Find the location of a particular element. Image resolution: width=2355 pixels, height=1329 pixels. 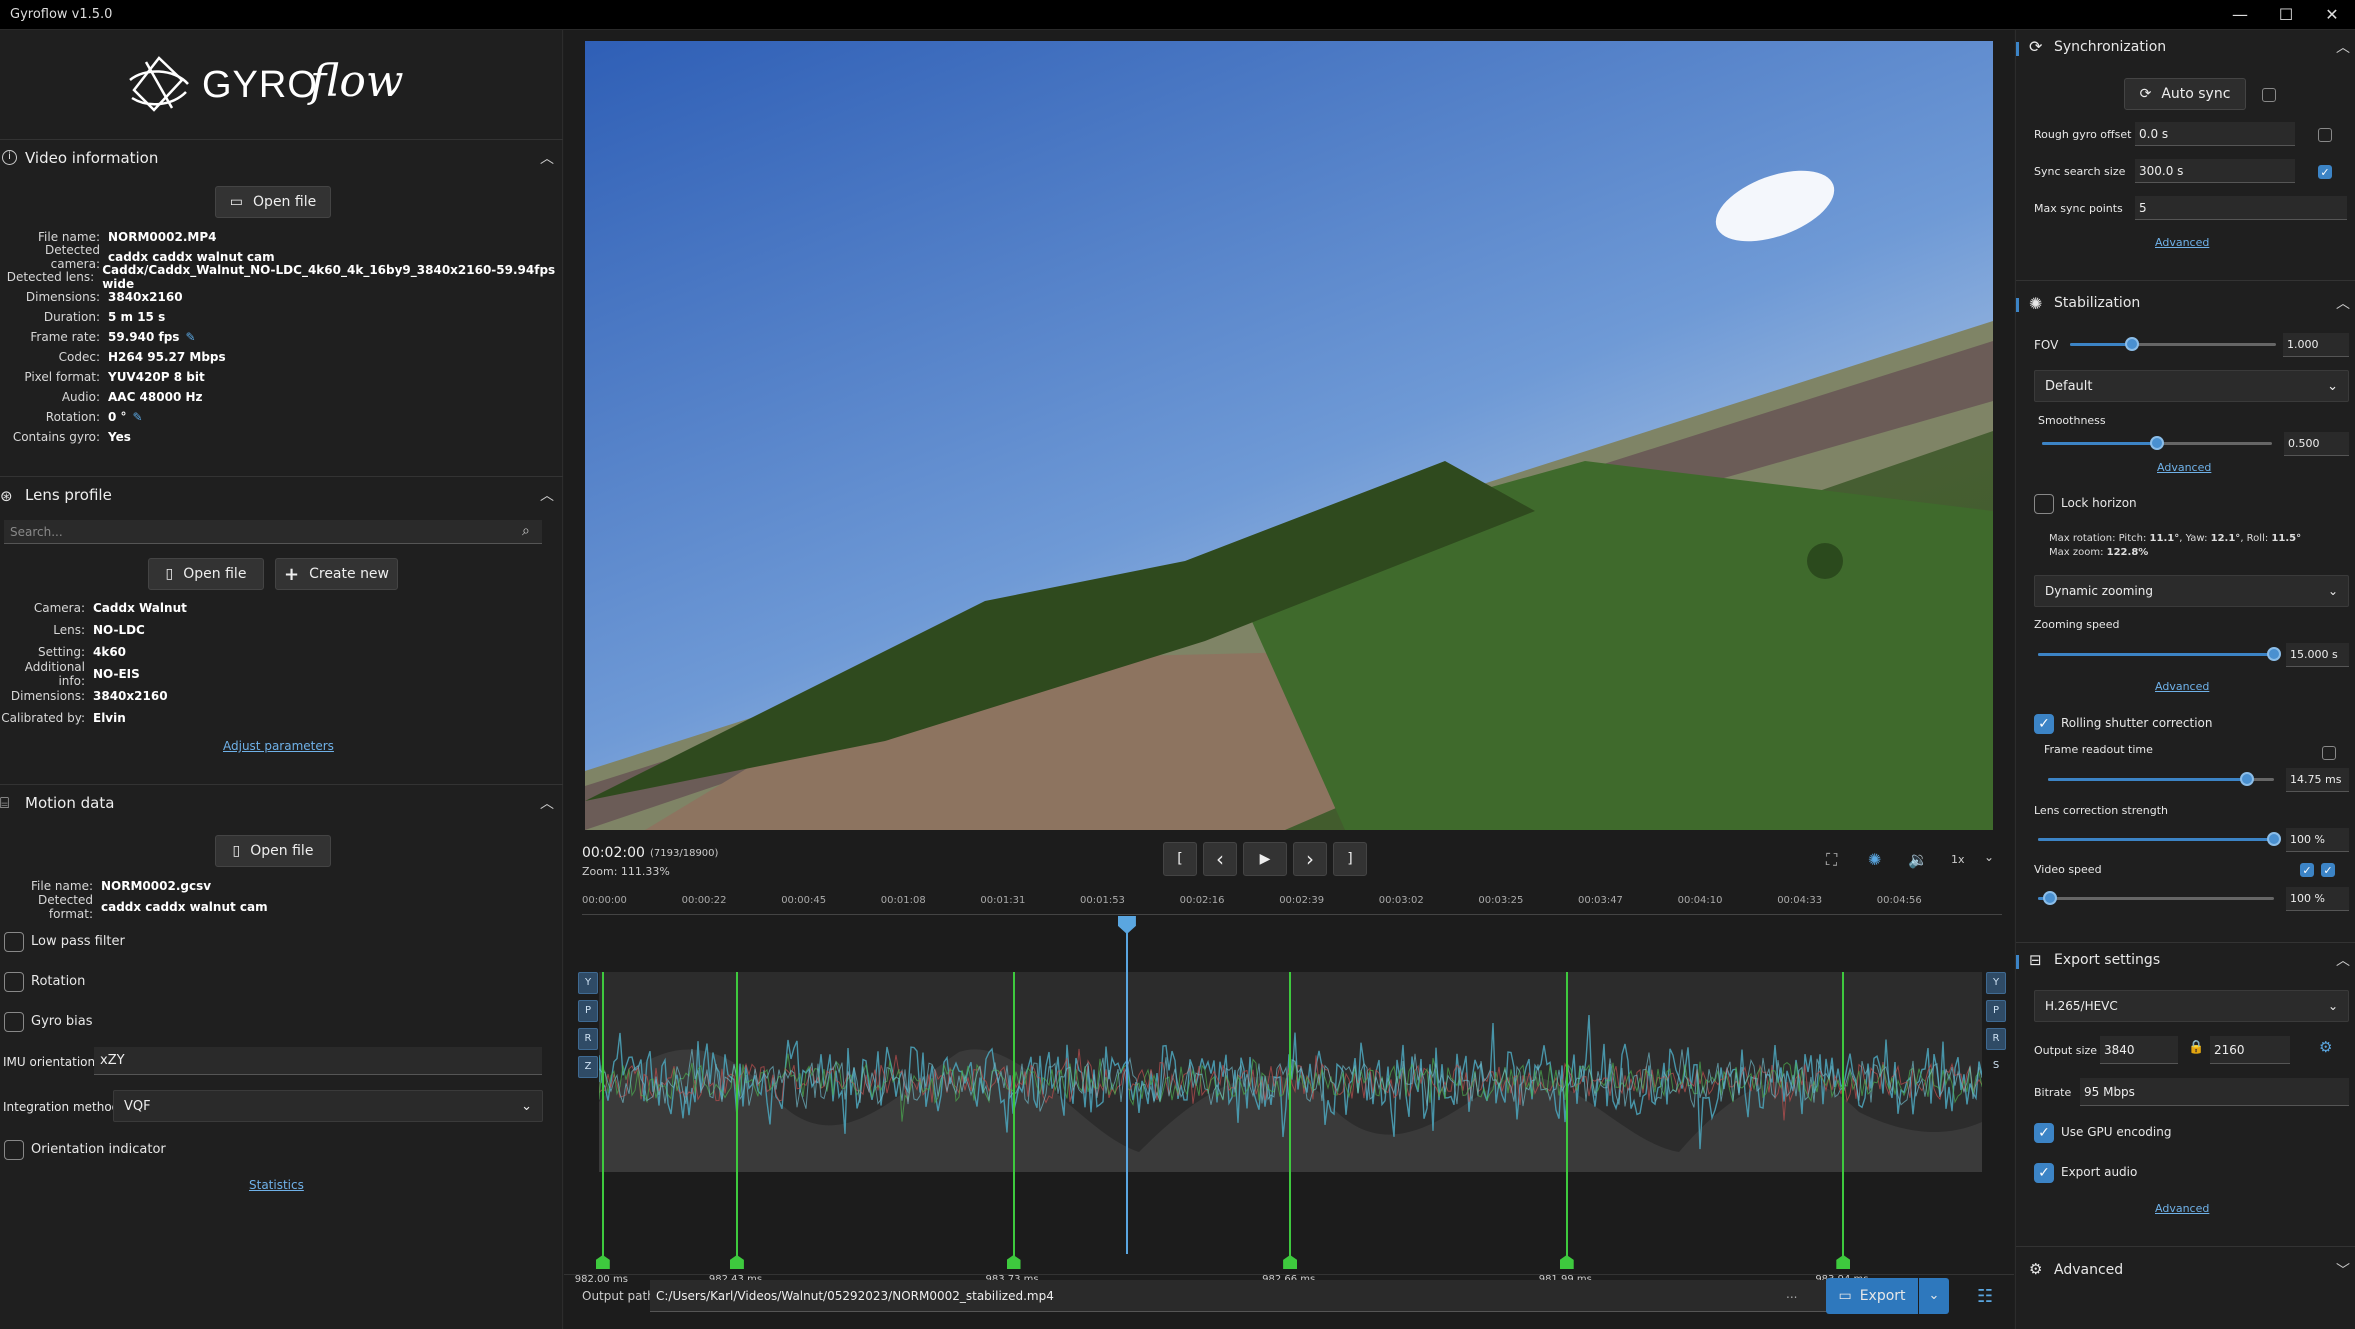

fov-input: 1.000 is located at coordinates (2316, 345).